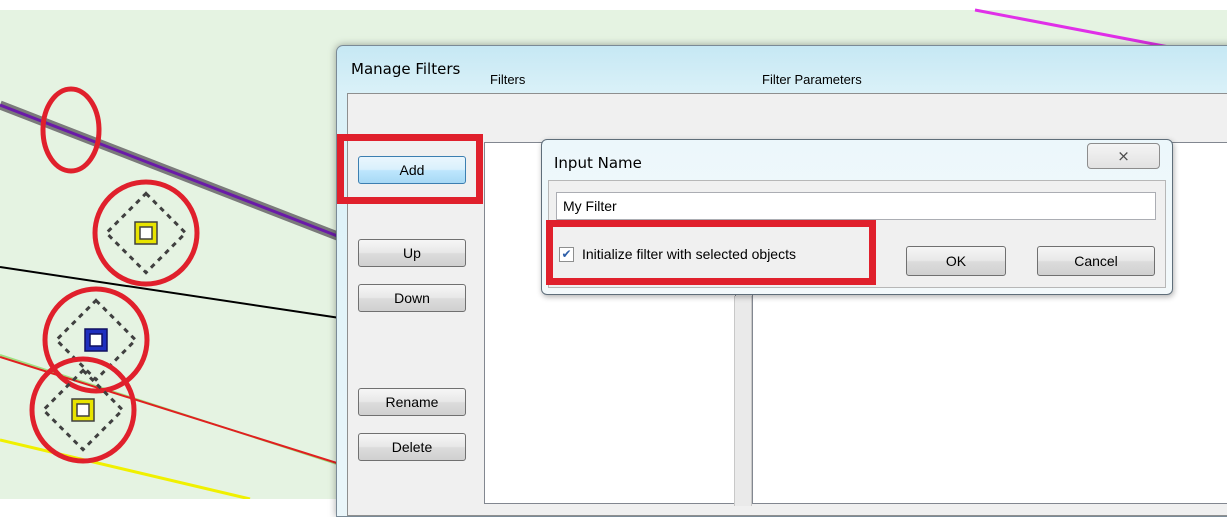  I want to click on filters-header: Filters, so click(508, 79).